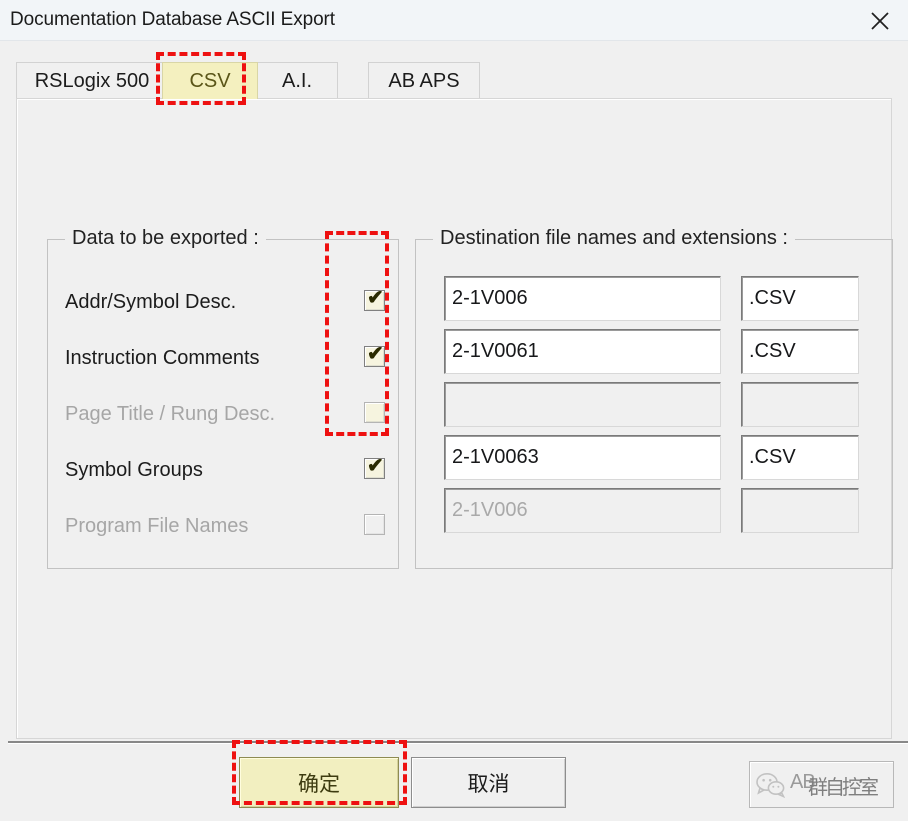 The image size is (908, 821). I want to click on window-title: Documentation Database ASCII Export, so click(172, 19).